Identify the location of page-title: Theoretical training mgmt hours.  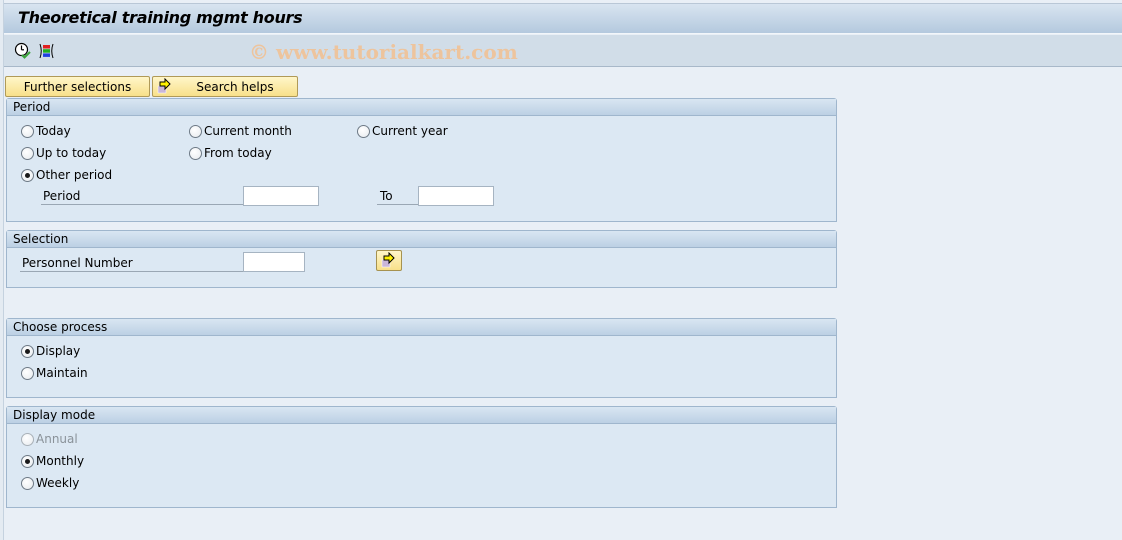
(160, 17).